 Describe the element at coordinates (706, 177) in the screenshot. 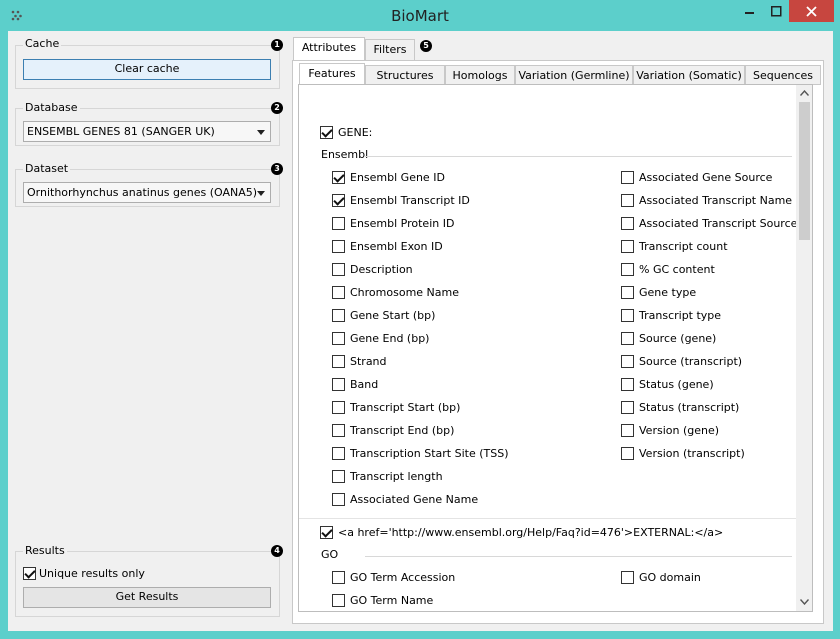

I see `gene_section-right-0-label: Associated Gene Source` at that location.